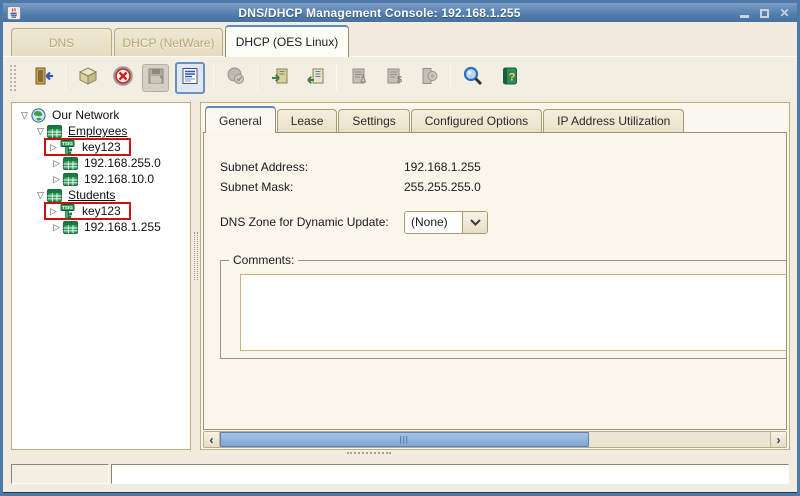  I want to click on close-button: ✕, so click(784, 13).